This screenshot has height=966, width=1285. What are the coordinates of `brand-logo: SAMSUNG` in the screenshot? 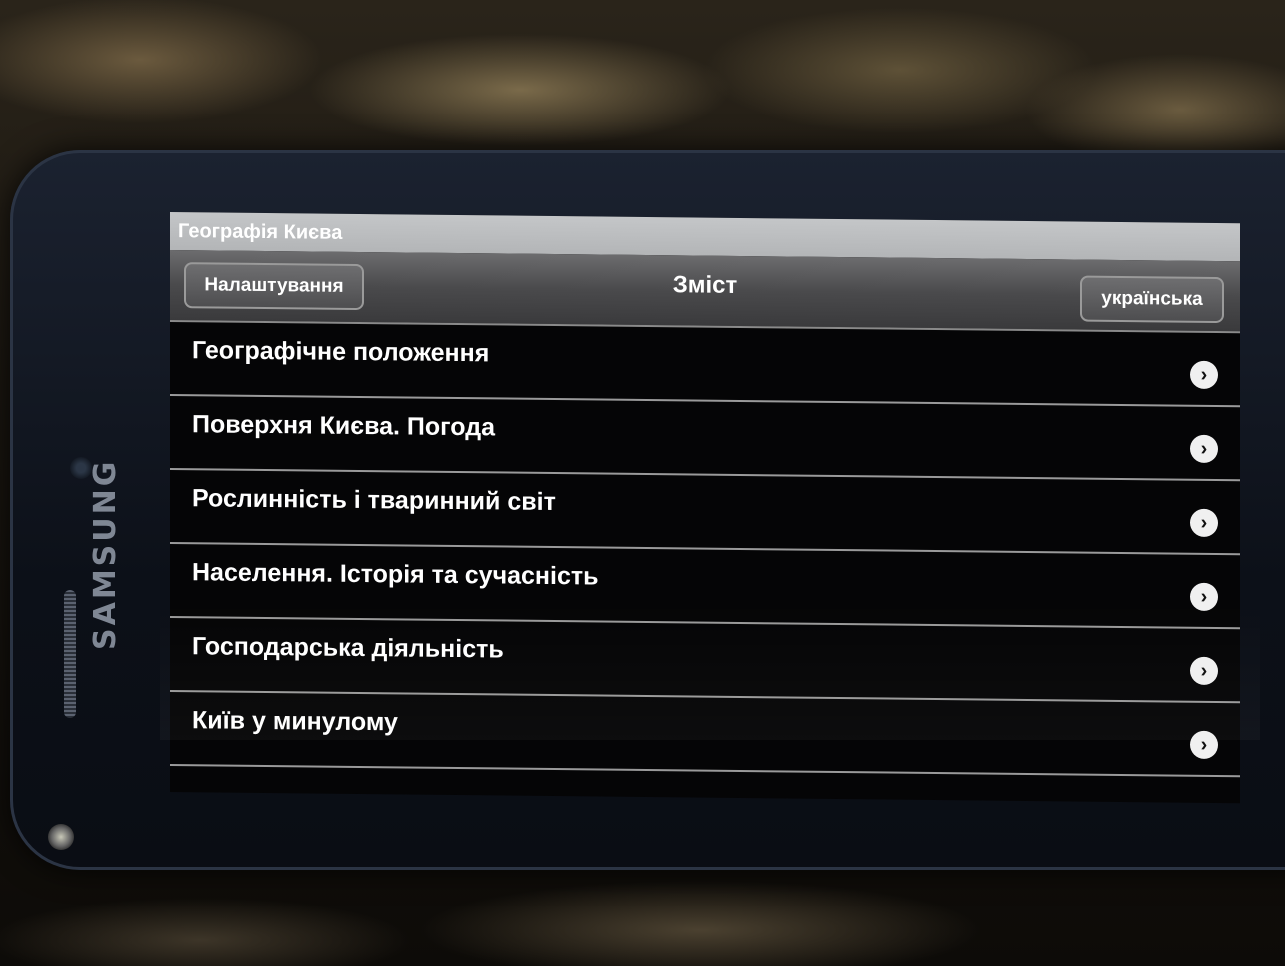 It's located at (105, 554).